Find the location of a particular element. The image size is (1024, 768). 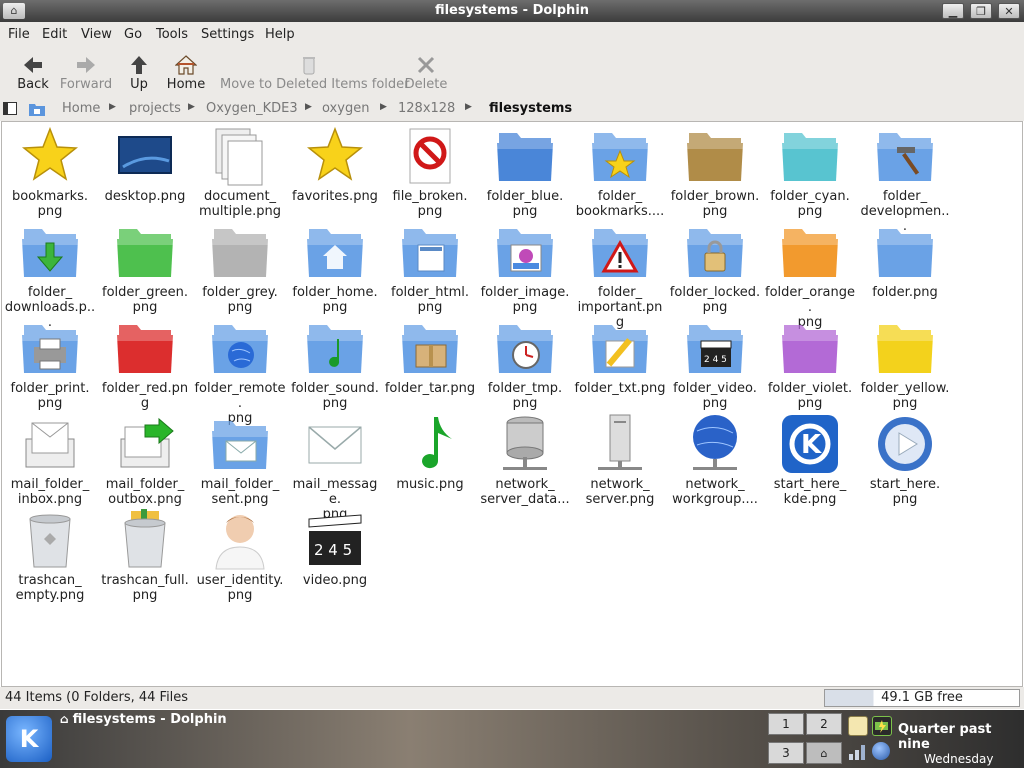

maximize-button: ❐ is located at coordinates (981, 11).